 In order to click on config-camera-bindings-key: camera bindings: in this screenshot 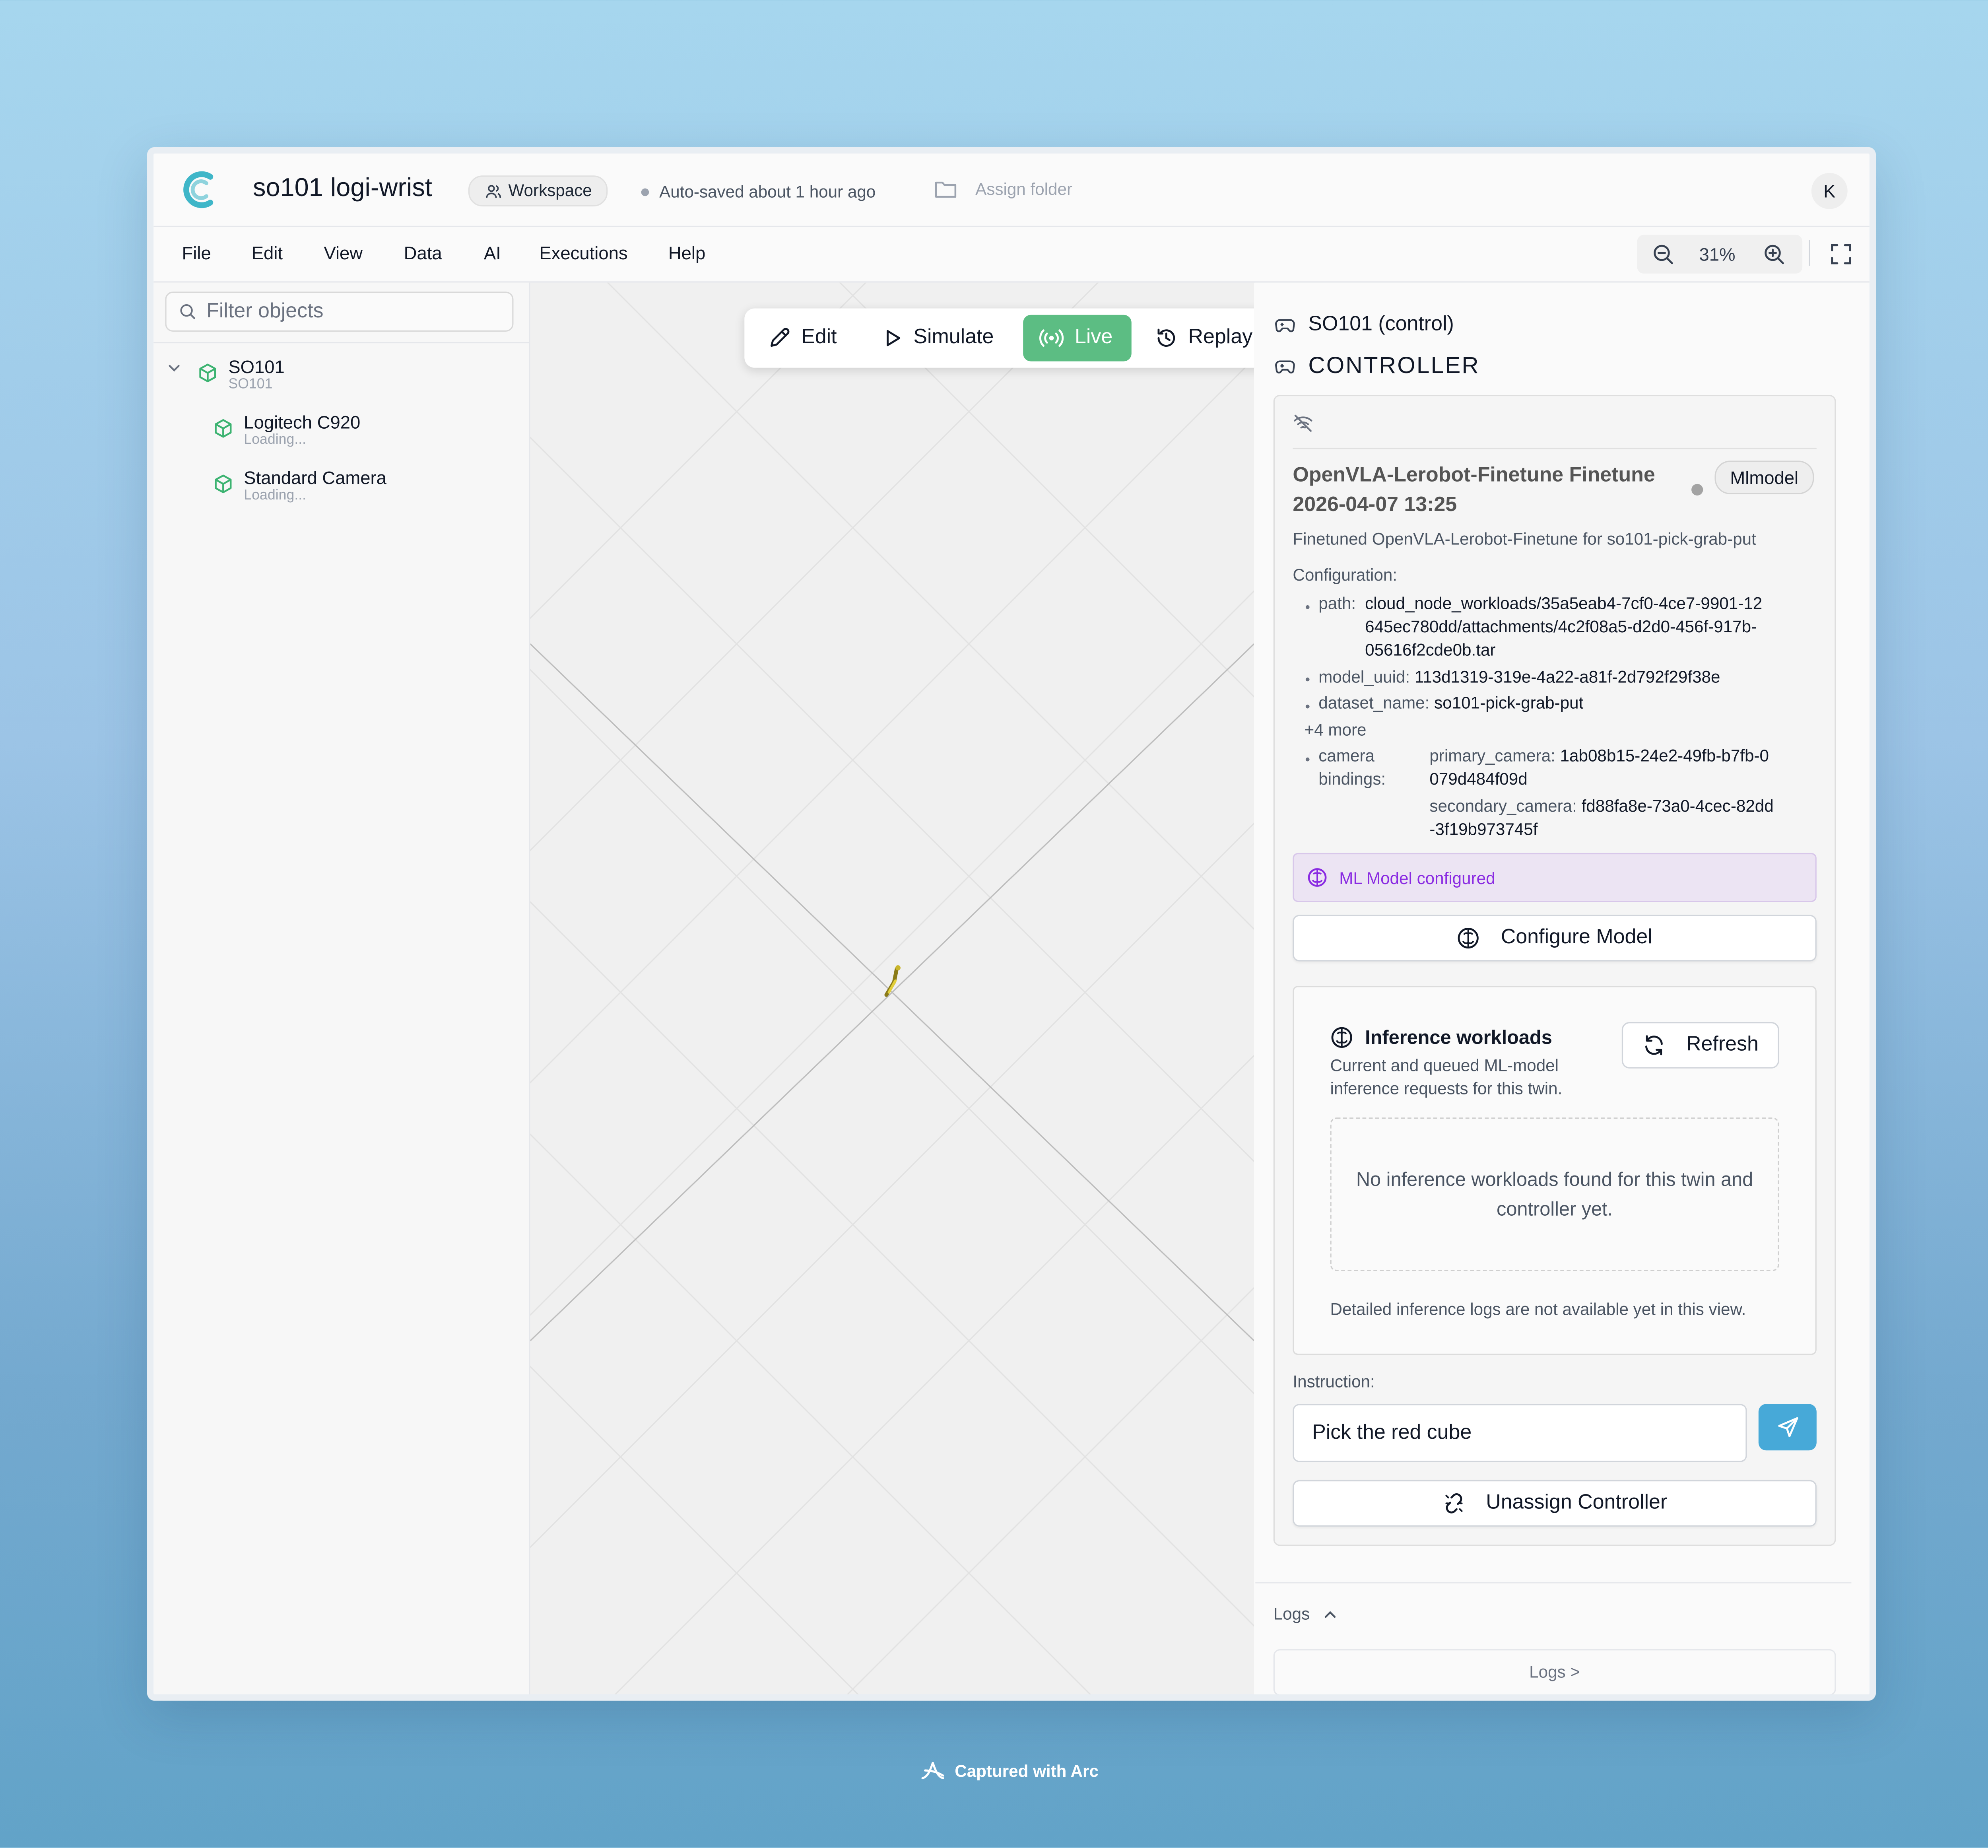, I will do `click(1352, 767)`.